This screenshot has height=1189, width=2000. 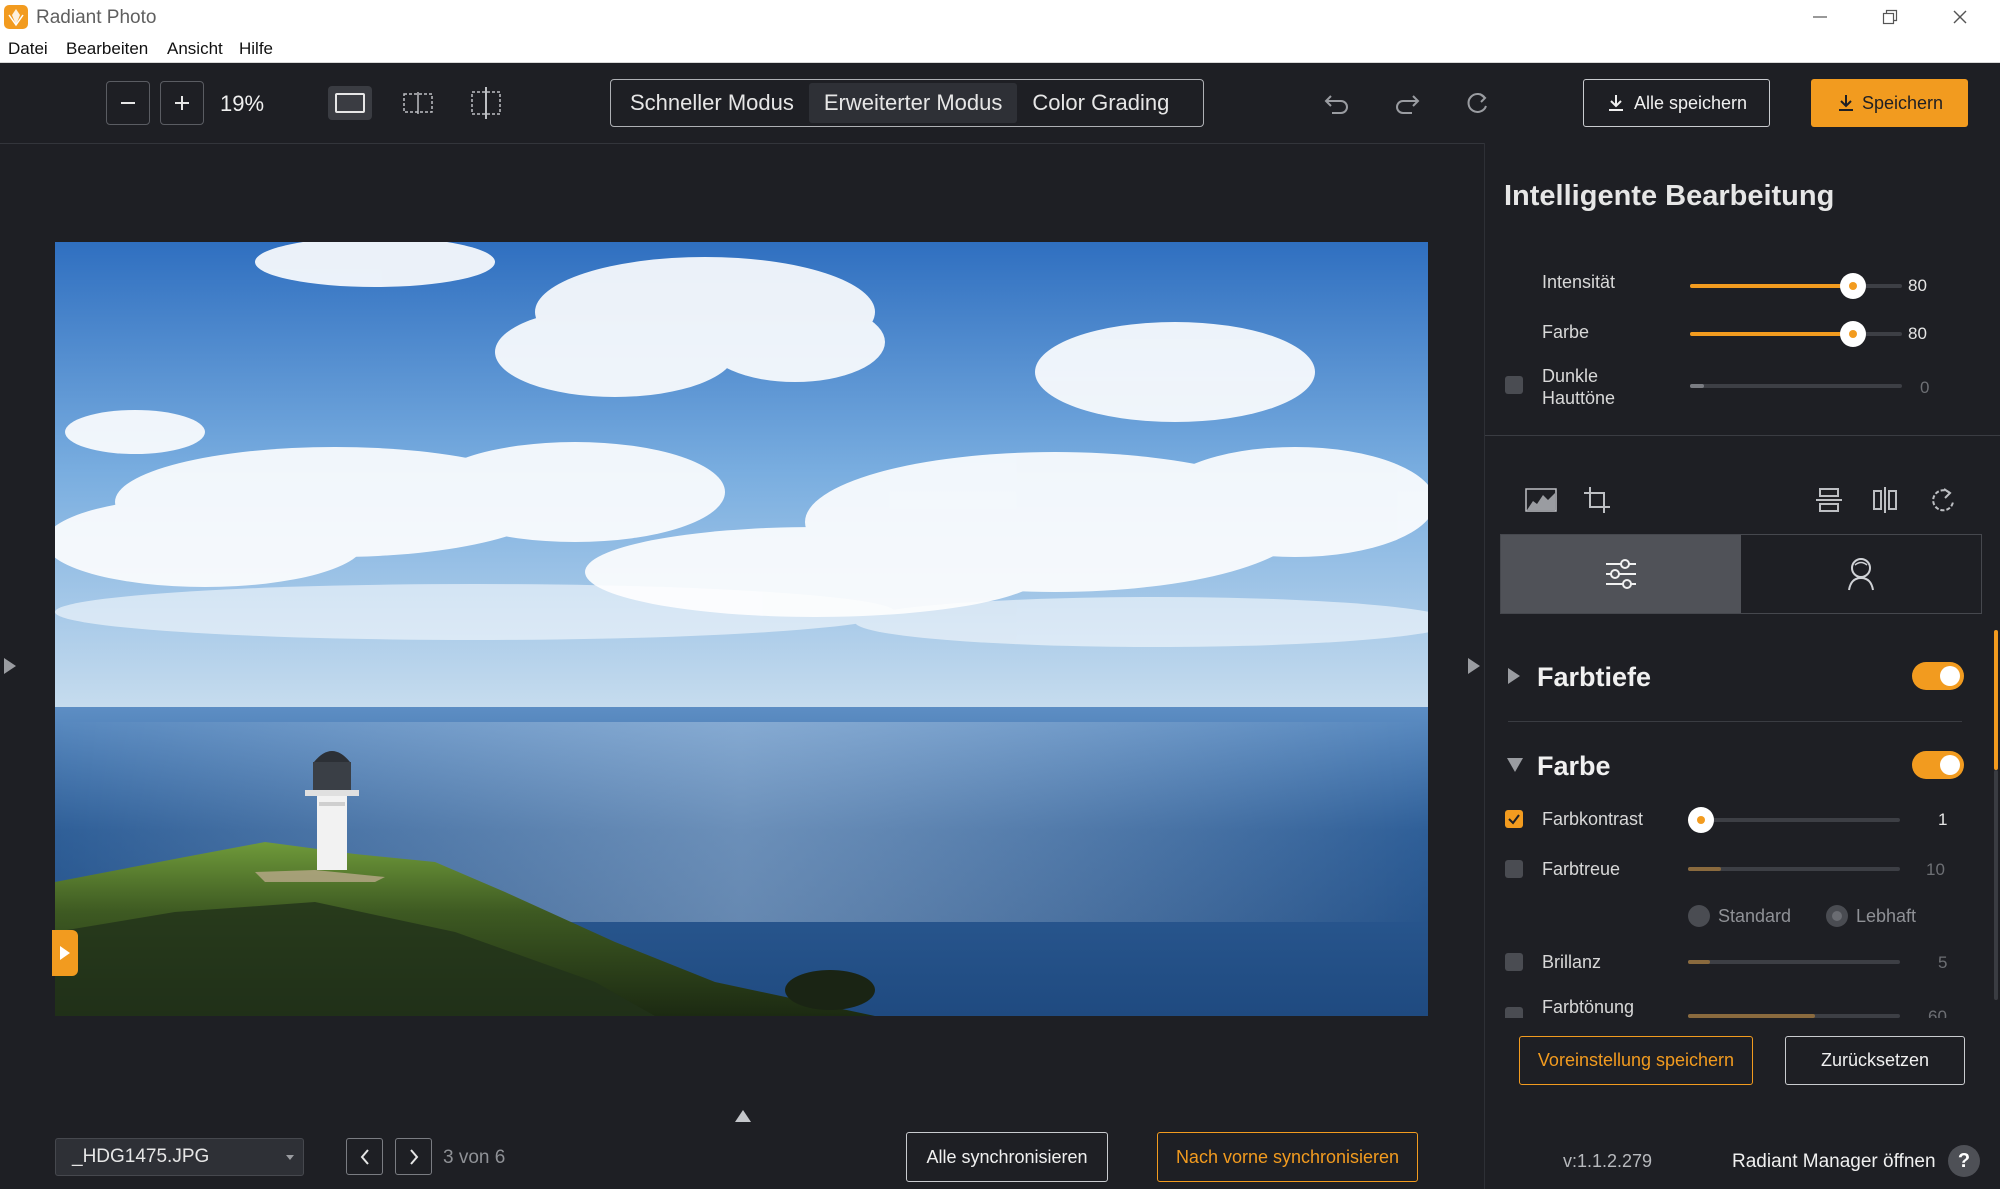 I want to click on crop-button, so click(x=1597, y=500).